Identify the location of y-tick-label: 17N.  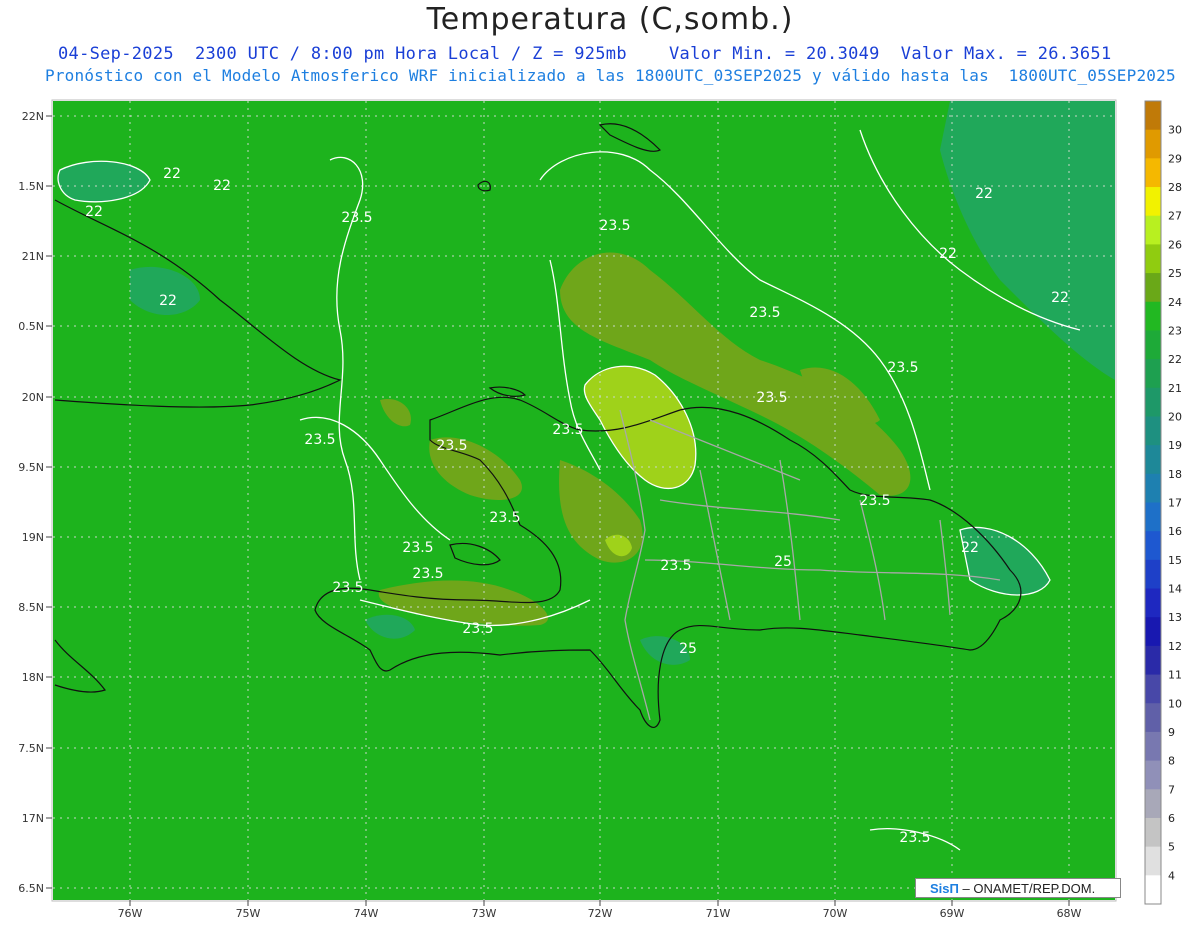
(33, 818).